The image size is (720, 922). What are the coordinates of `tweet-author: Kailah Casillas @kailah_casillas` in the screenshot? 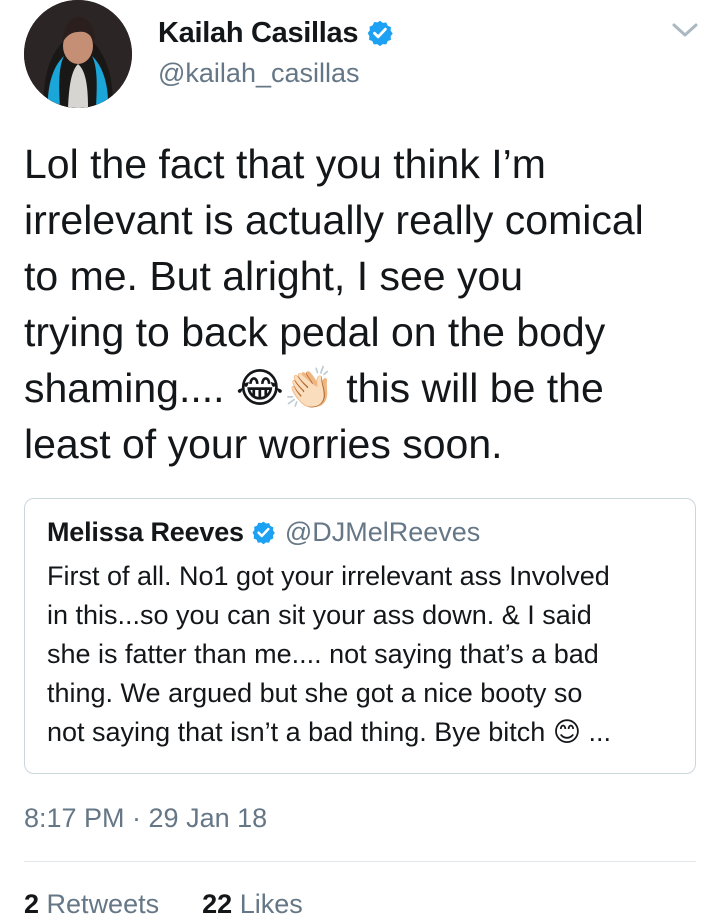 It's located at (418, 52).